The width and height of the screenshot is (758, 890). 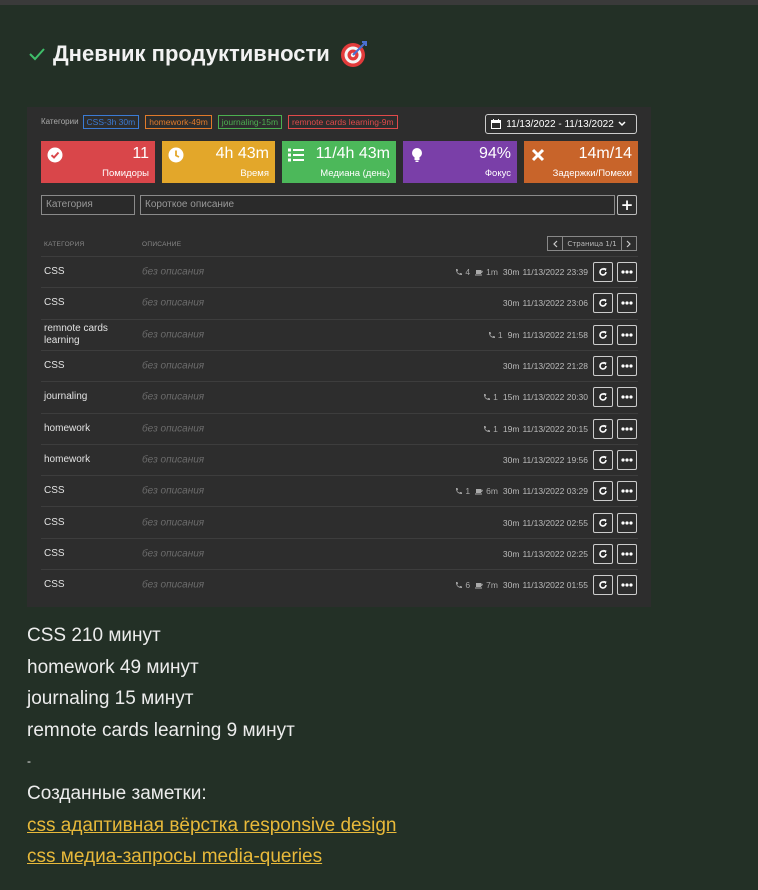 I want to click on page-heading: Дневник продуктивности, so click(x=197, y=54).